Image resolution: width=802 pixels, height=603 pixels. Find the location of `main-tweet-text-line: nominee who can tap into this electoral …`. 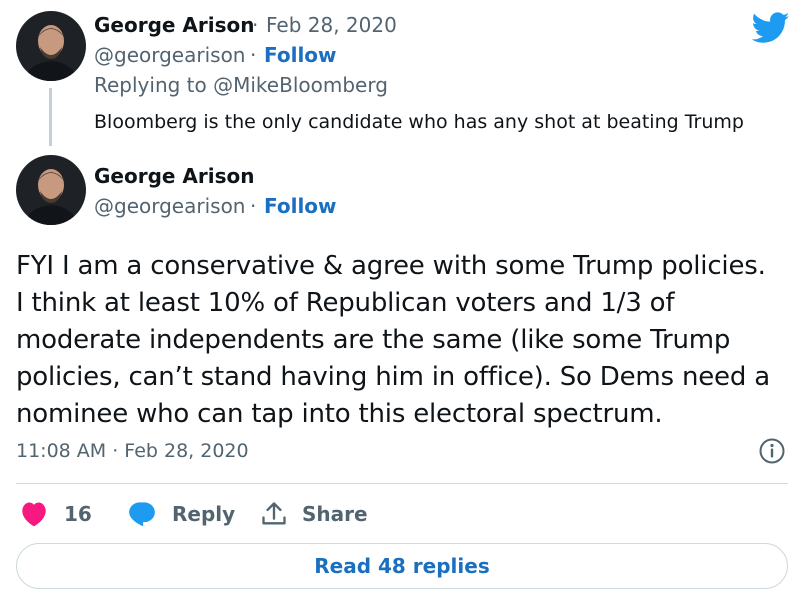

main-tweet-text-line: nominee who can tap into this electoral … is located at coordinates (339, 414).